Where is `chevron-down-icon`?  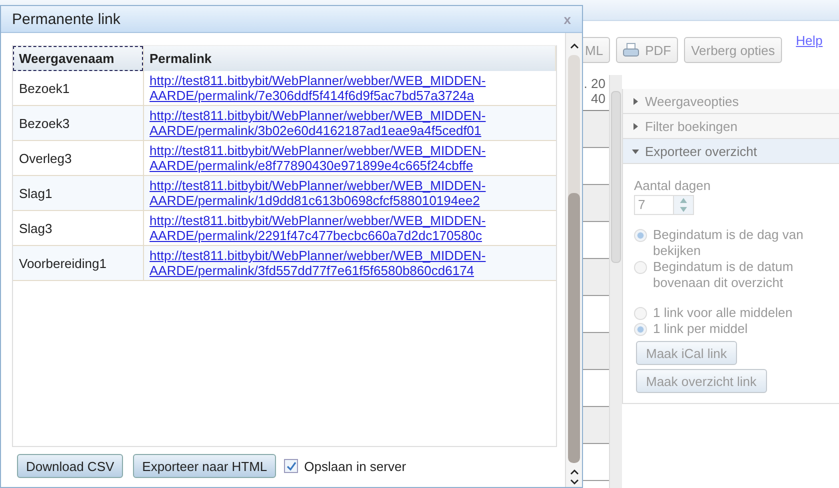
chevron-down-icon is located at coordinates (574, 482).